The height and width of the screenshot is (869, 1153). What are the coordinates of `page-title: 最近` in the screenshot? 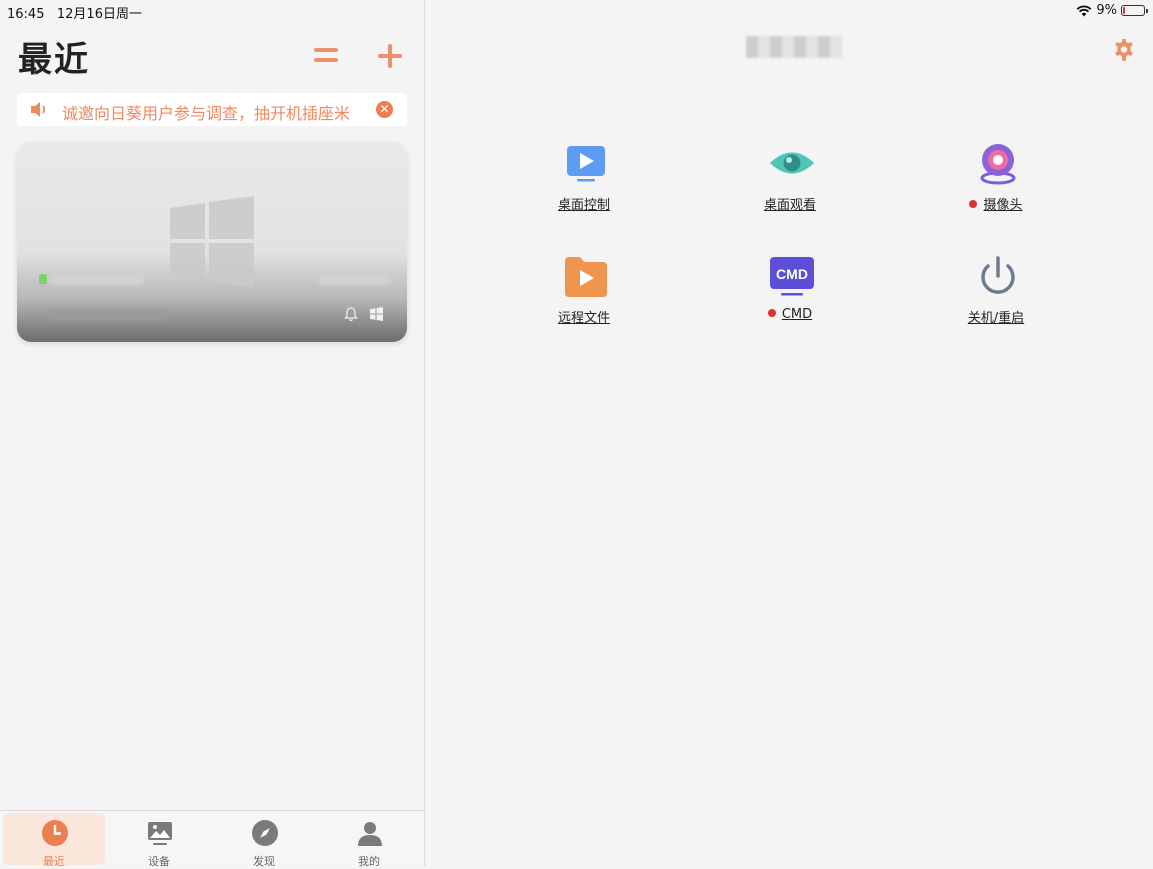 It's located at (54, 60).